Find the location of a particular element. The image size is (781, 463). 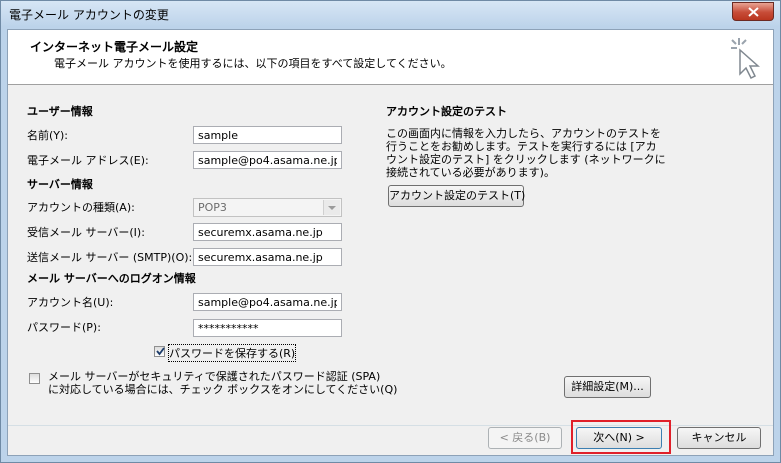

password-input is located at coordinates (267, 328).